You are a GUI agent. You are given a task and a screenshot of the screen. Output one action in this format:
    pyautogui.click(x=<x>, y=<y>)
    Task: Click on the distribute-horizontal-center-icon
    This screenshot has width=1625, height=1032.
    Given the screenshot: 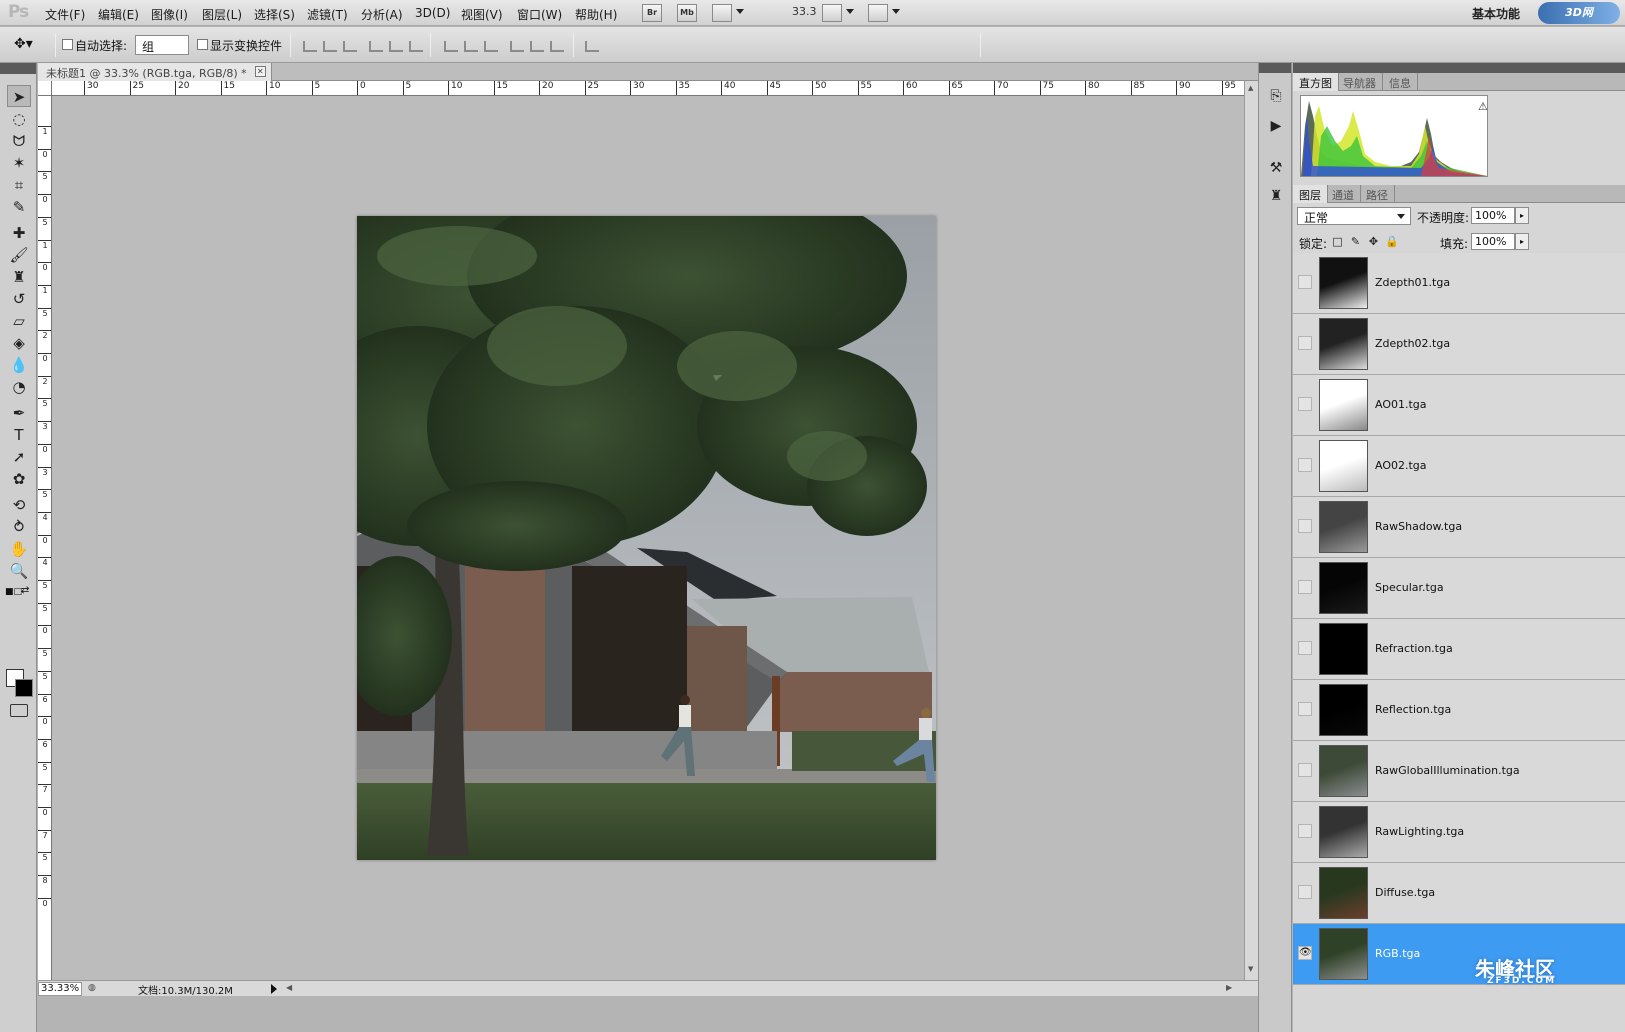 What is the action you would take?
    pyautogui.click(x=537, y=46)
    